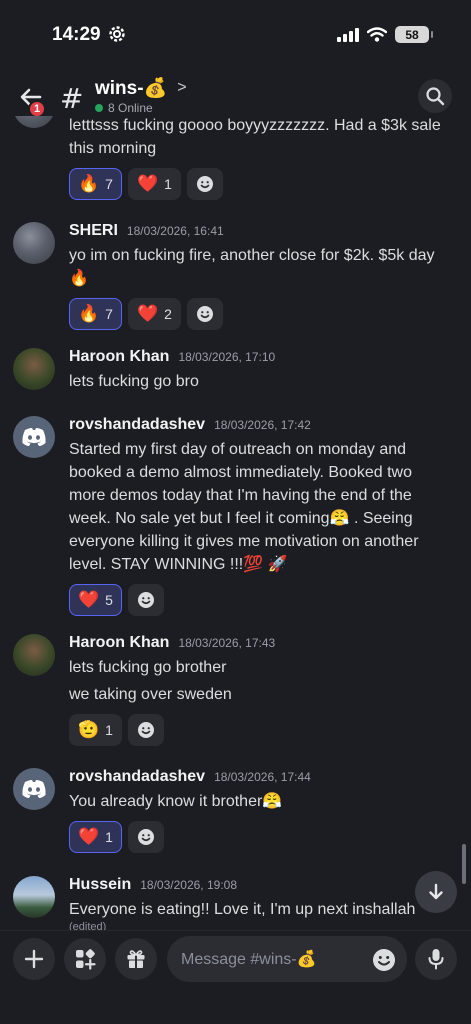  I want to click on reaction-bar: 🔥 7 ❤️ 2, so click(260, 314).